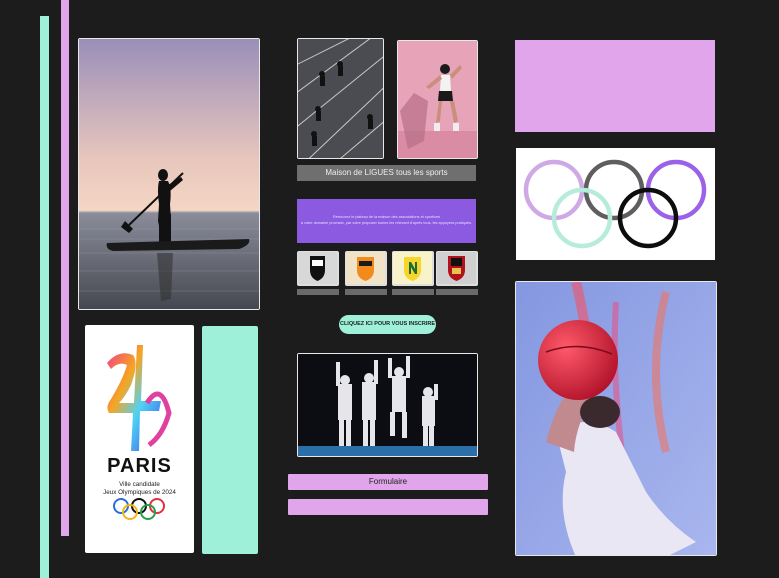 The height and width of the screenshot is (578, 779). What do you see at coordinates (139, 509) in the screenshot?
I see `olympic-rings-icon` at bounding box center [139, 509].